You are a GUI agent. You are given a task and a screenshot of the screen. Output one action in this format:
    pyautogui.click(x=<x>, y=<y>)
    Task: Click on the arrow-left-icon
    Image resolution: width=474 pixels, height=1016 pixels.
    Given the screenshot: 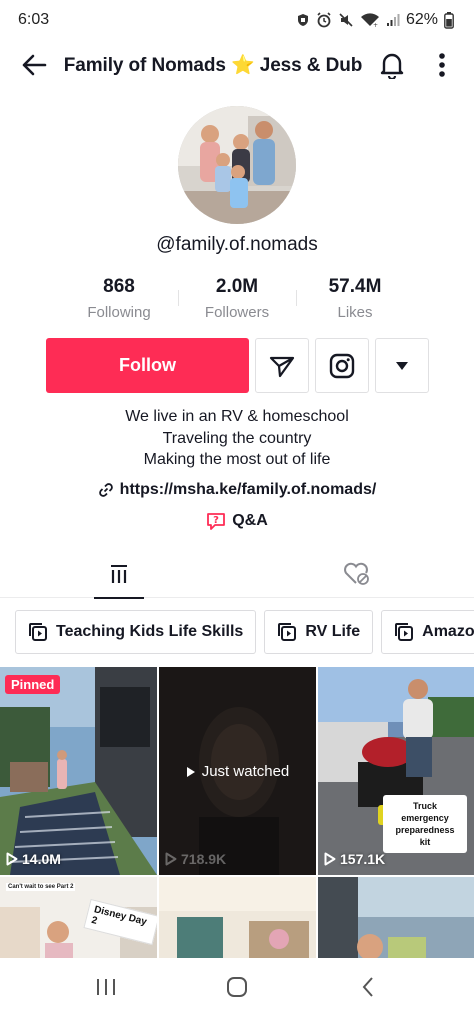 What is the action you would take?
    pyautogui.click(x=34, y=65)
    